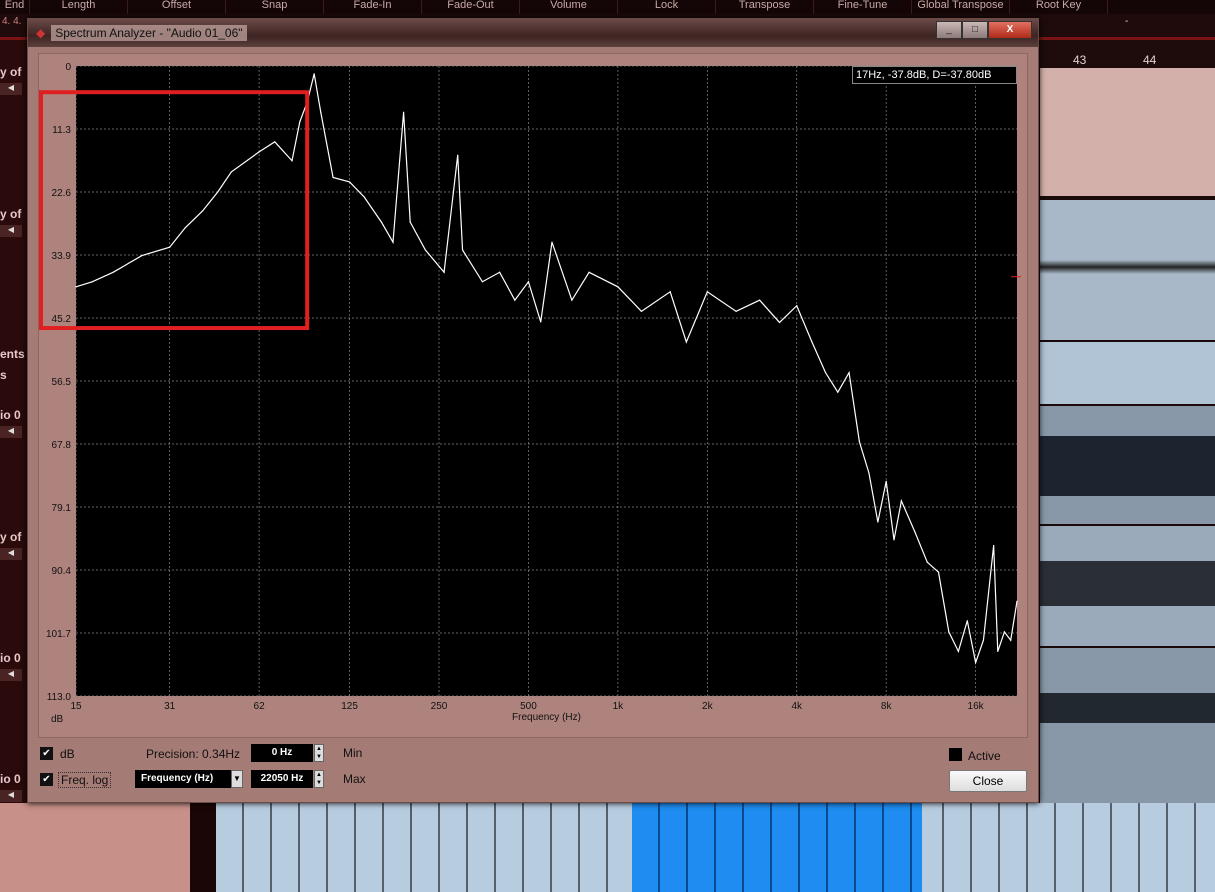 This screenshot has height=892, width=1215. What do you see at coordinates (46, 779) in the screenshot?
I see `freq-log-checkbox: ✔` at bounding box center [46, 779].